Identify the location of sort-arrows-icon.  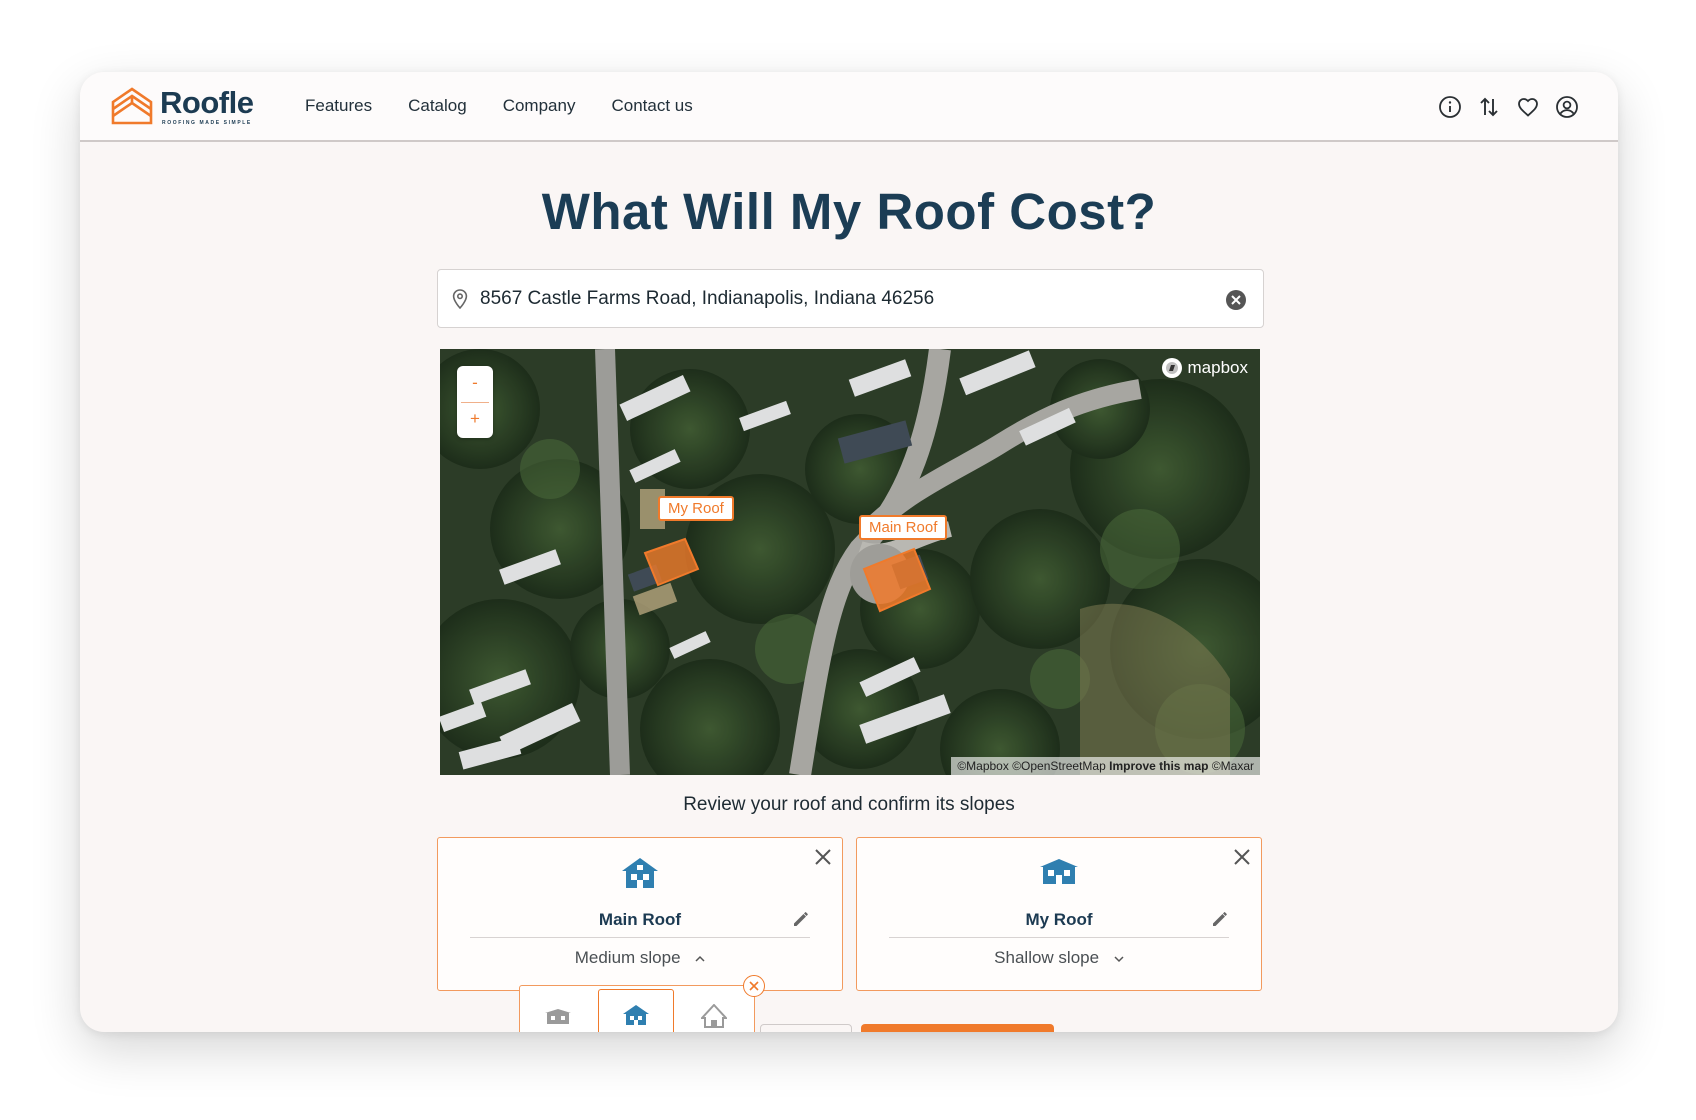
(1489, 107).